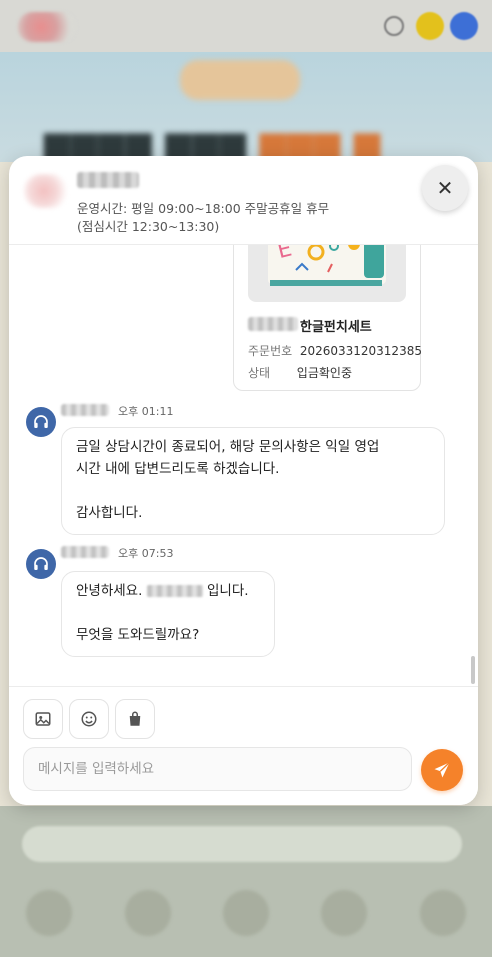 The height and width of the screenshot is (957, 492). I want to click on order-number-row: 주문번호 2026033120312385, so click(335, 350).